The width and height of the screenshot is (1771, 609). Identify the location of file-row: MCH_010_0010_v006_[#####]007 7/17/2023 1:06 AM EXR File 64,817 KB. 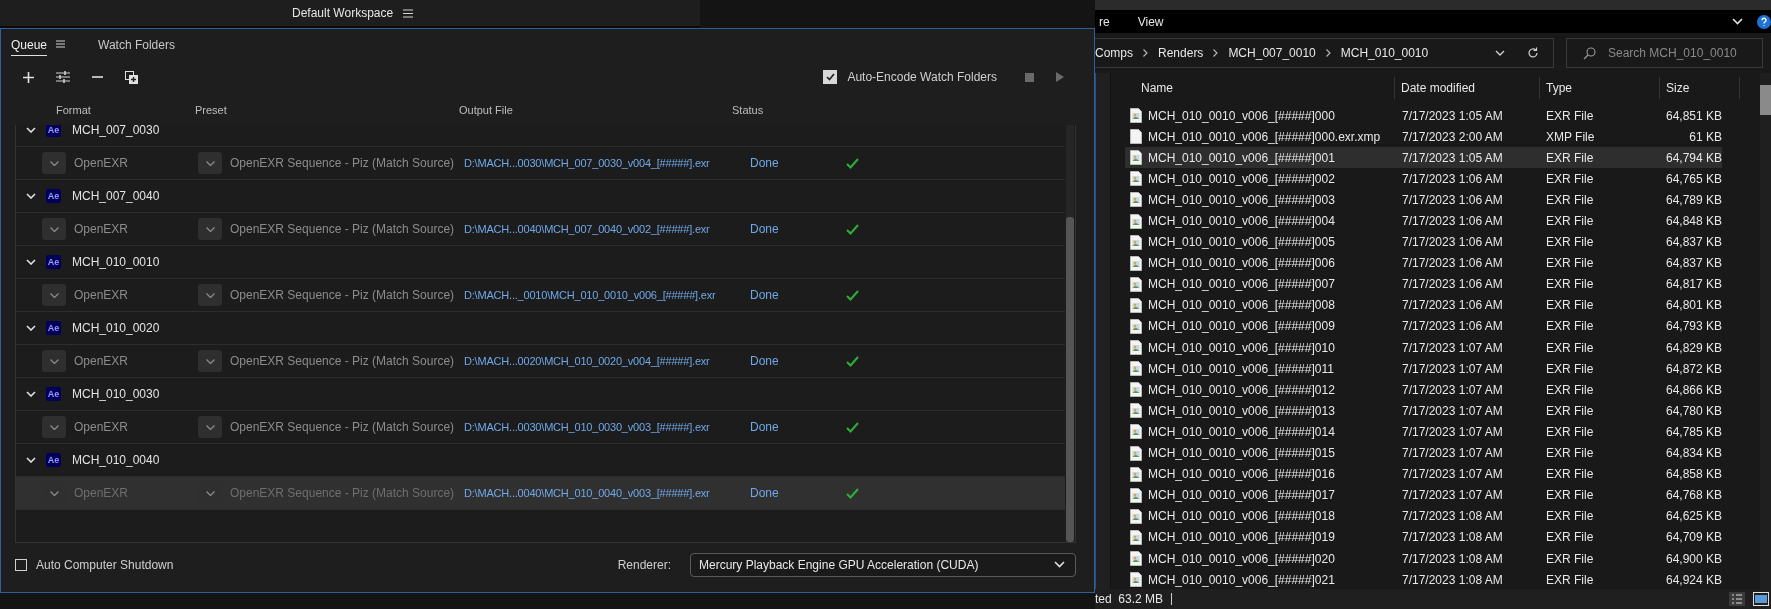
(1423, 284).